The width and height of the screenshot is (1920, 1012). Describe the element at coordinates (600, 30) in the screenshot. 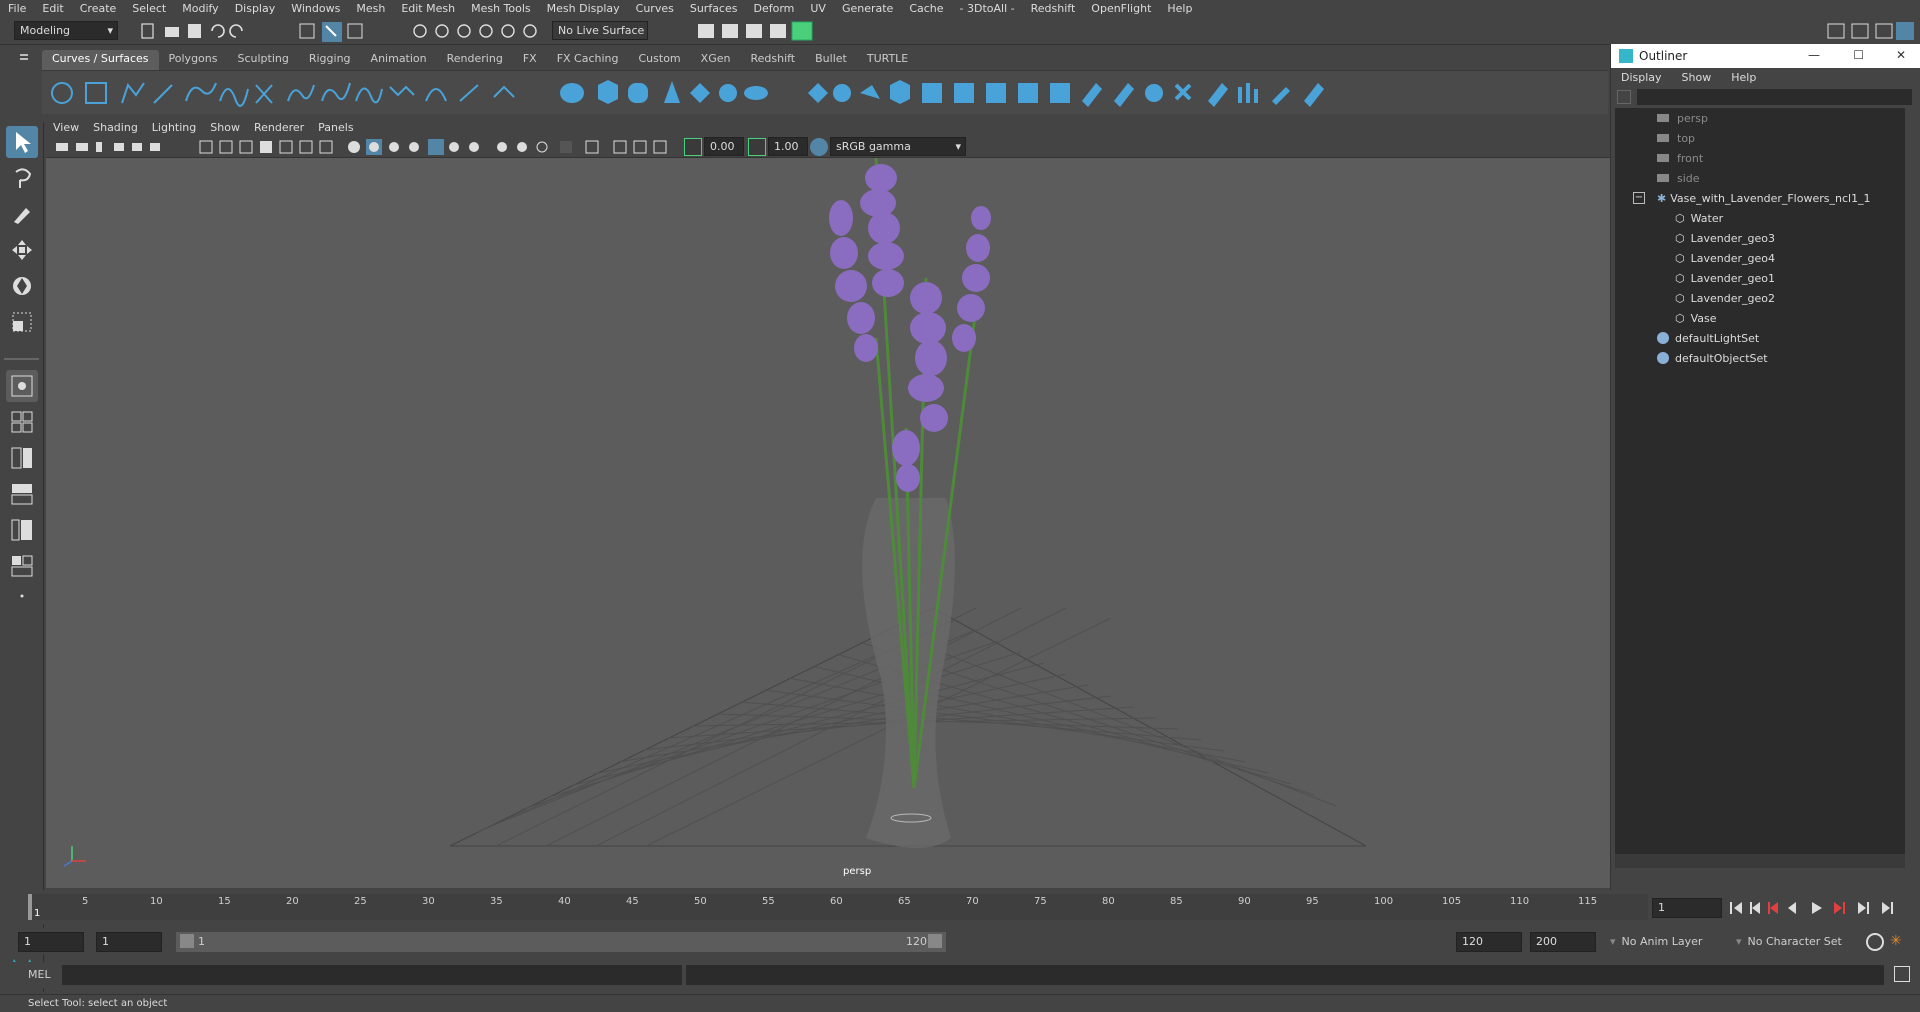

I see `live-surface-field: No Live Surface` at that location.